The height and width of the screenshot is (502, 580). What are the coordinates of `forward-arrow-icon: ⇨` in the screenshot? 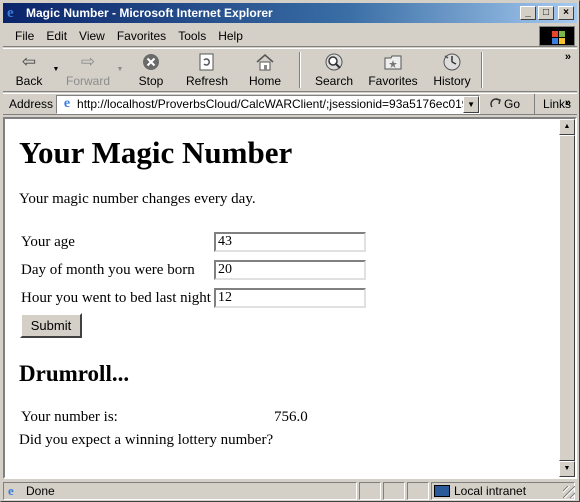 It's located at (88, 61).